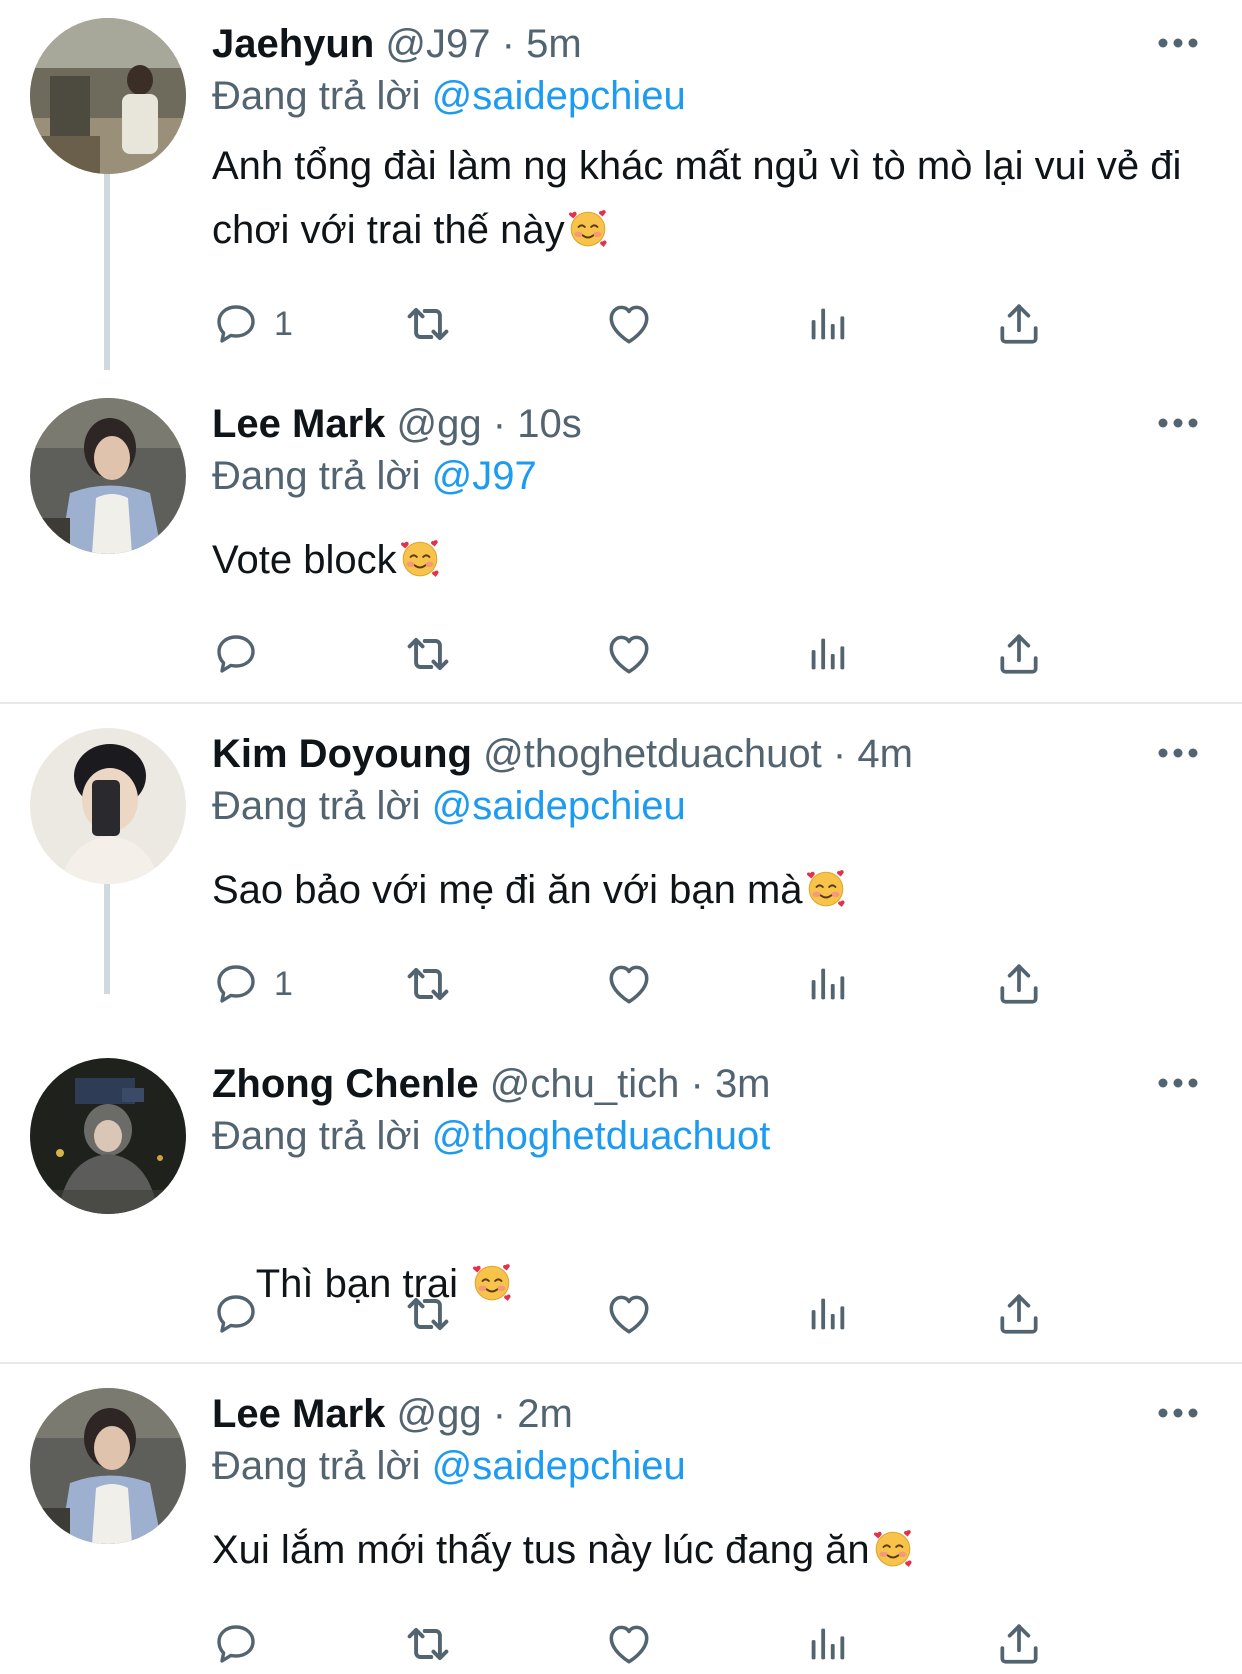  I want to click on tweet-text: Sao bảo với mẹ đi ăn với bạn mà, so click(712, 890).